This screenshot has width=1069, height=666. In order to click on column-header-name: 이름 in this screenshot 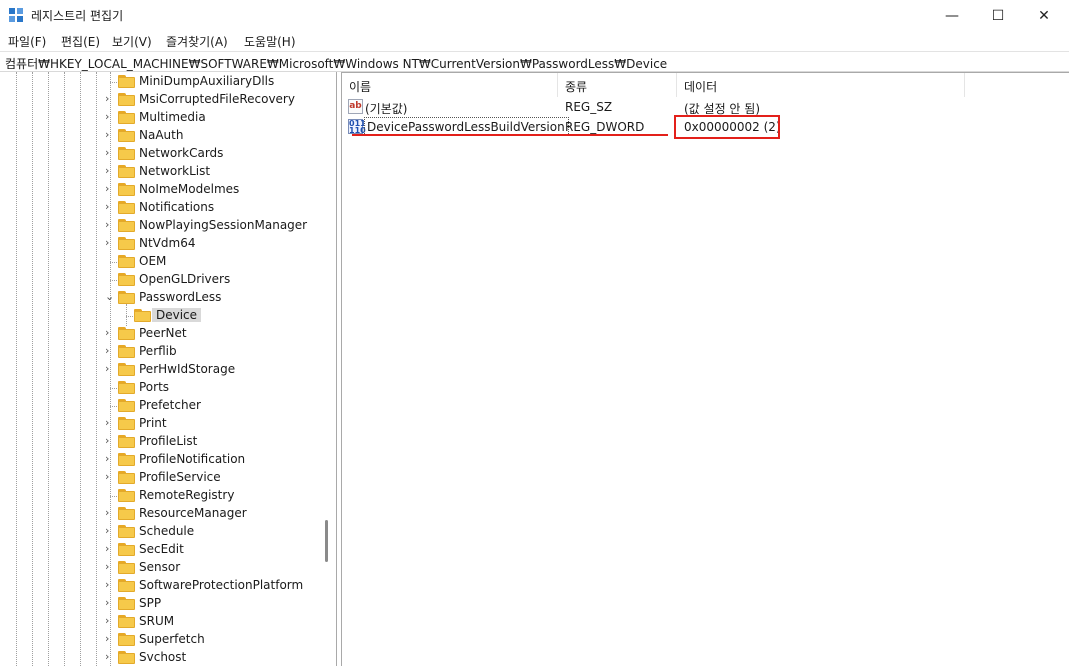, I will do `click(450, 85)`.